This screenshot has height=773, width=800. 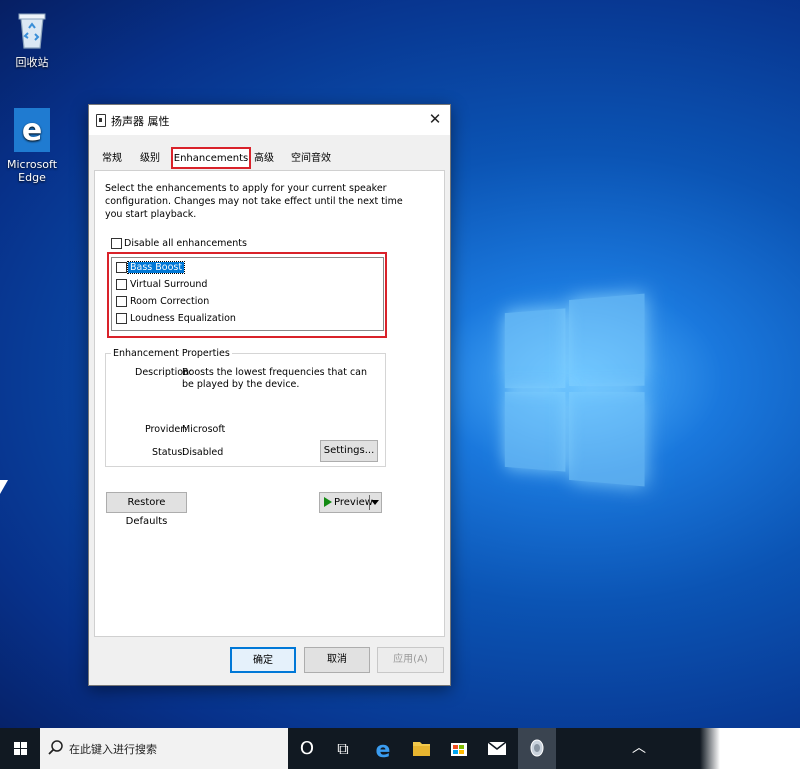 I want to click on cortana-icon: O, so click(x=307, y=748).